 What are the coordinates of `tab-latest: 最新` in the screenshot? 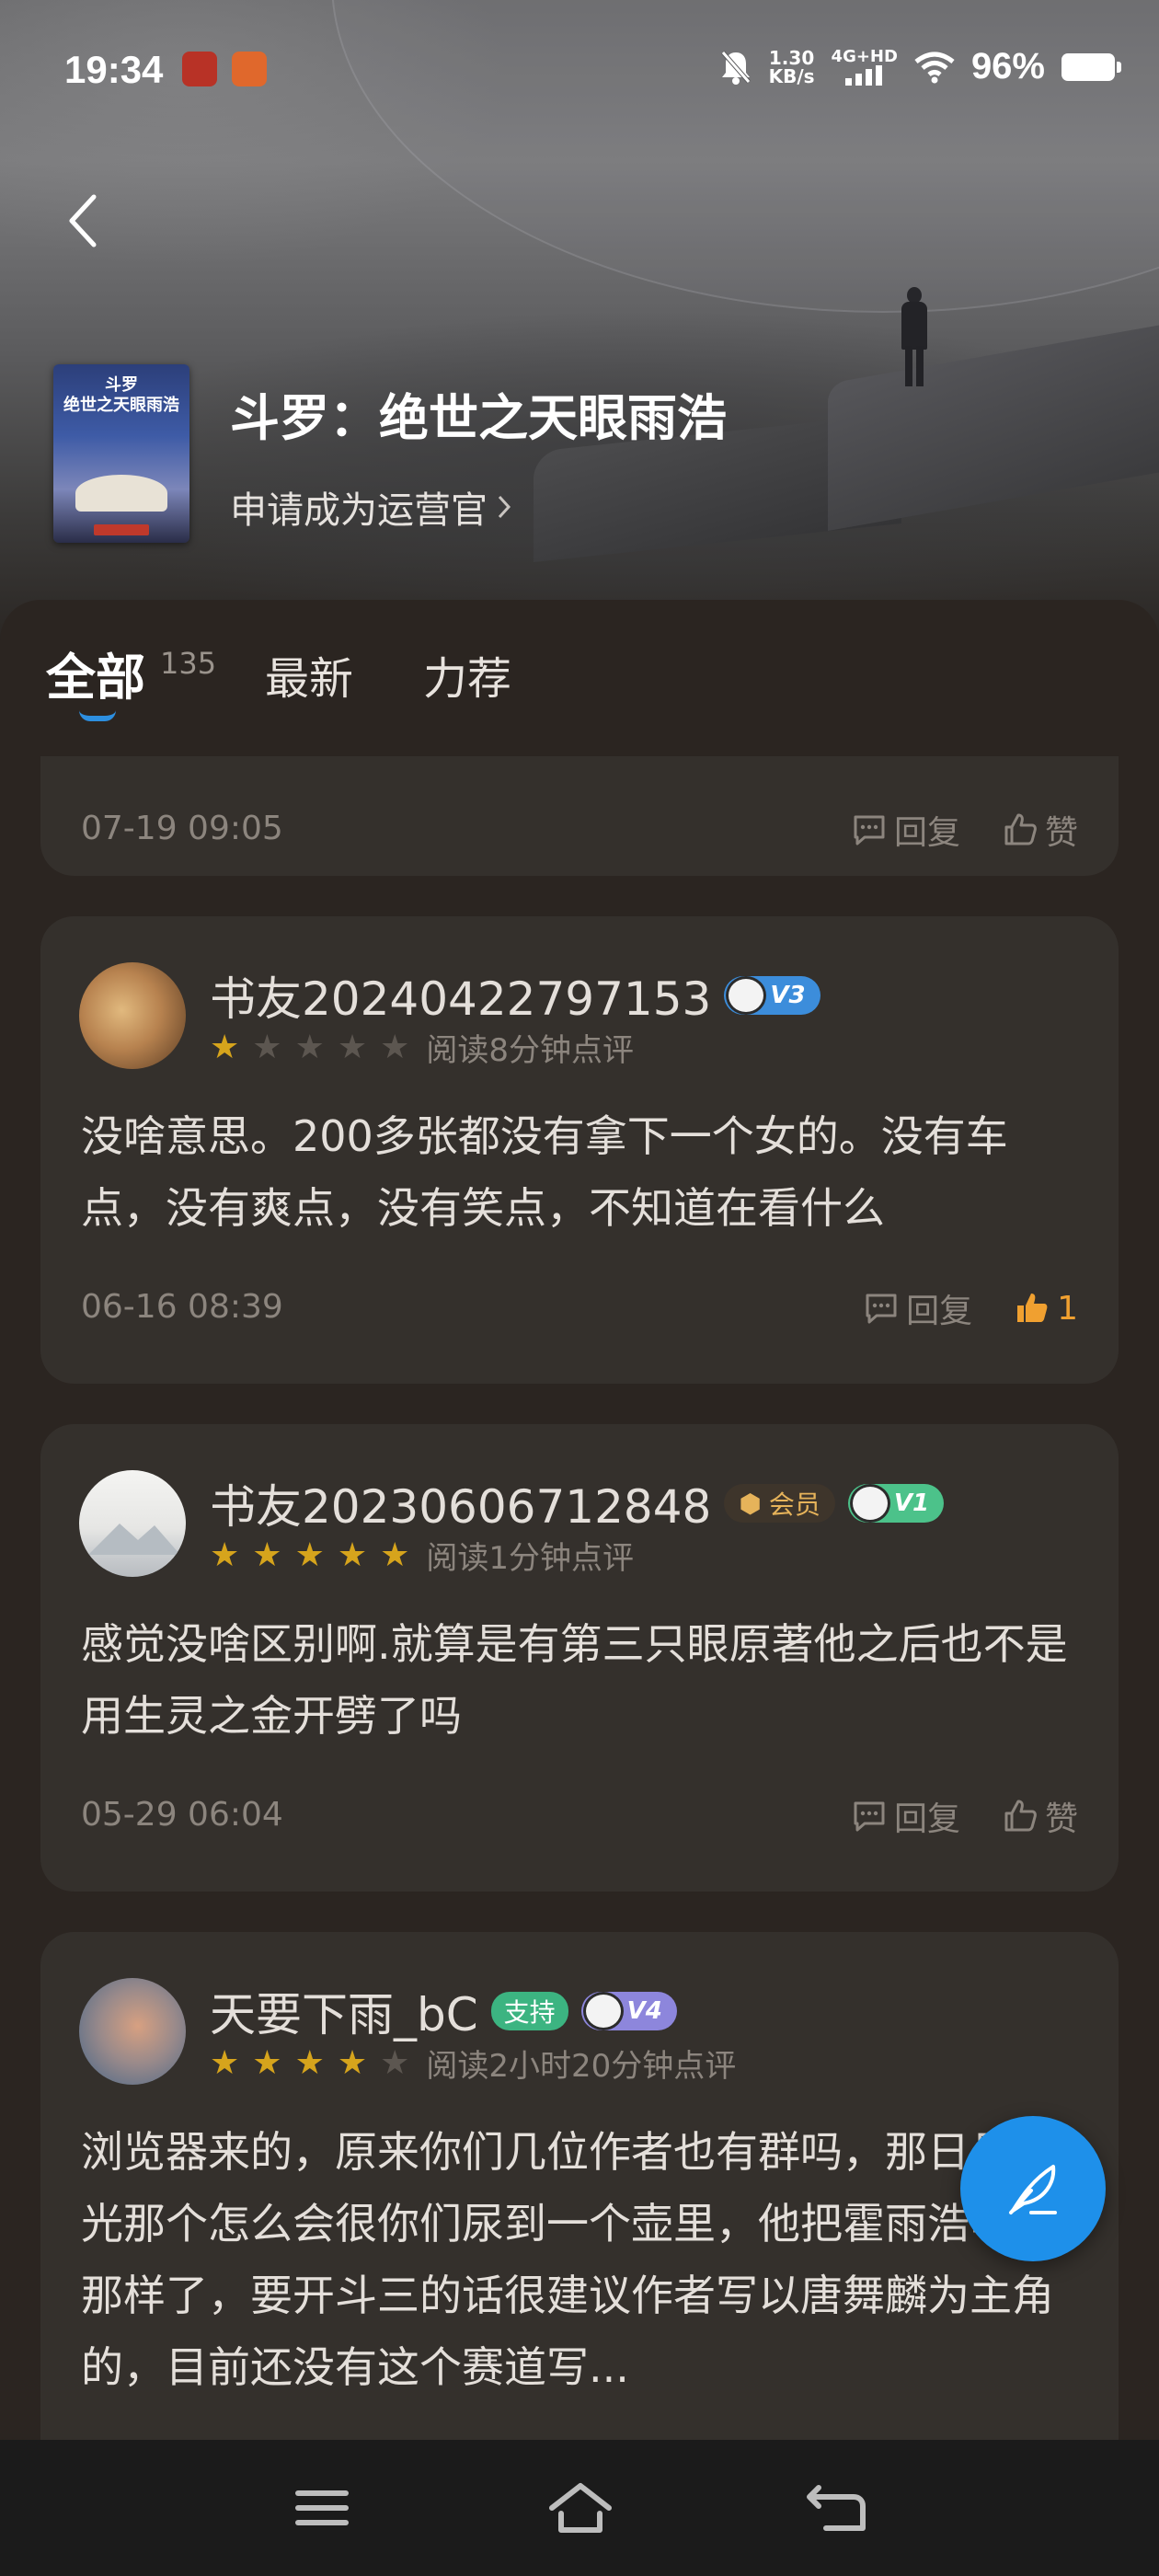 It's located at (309, 674).